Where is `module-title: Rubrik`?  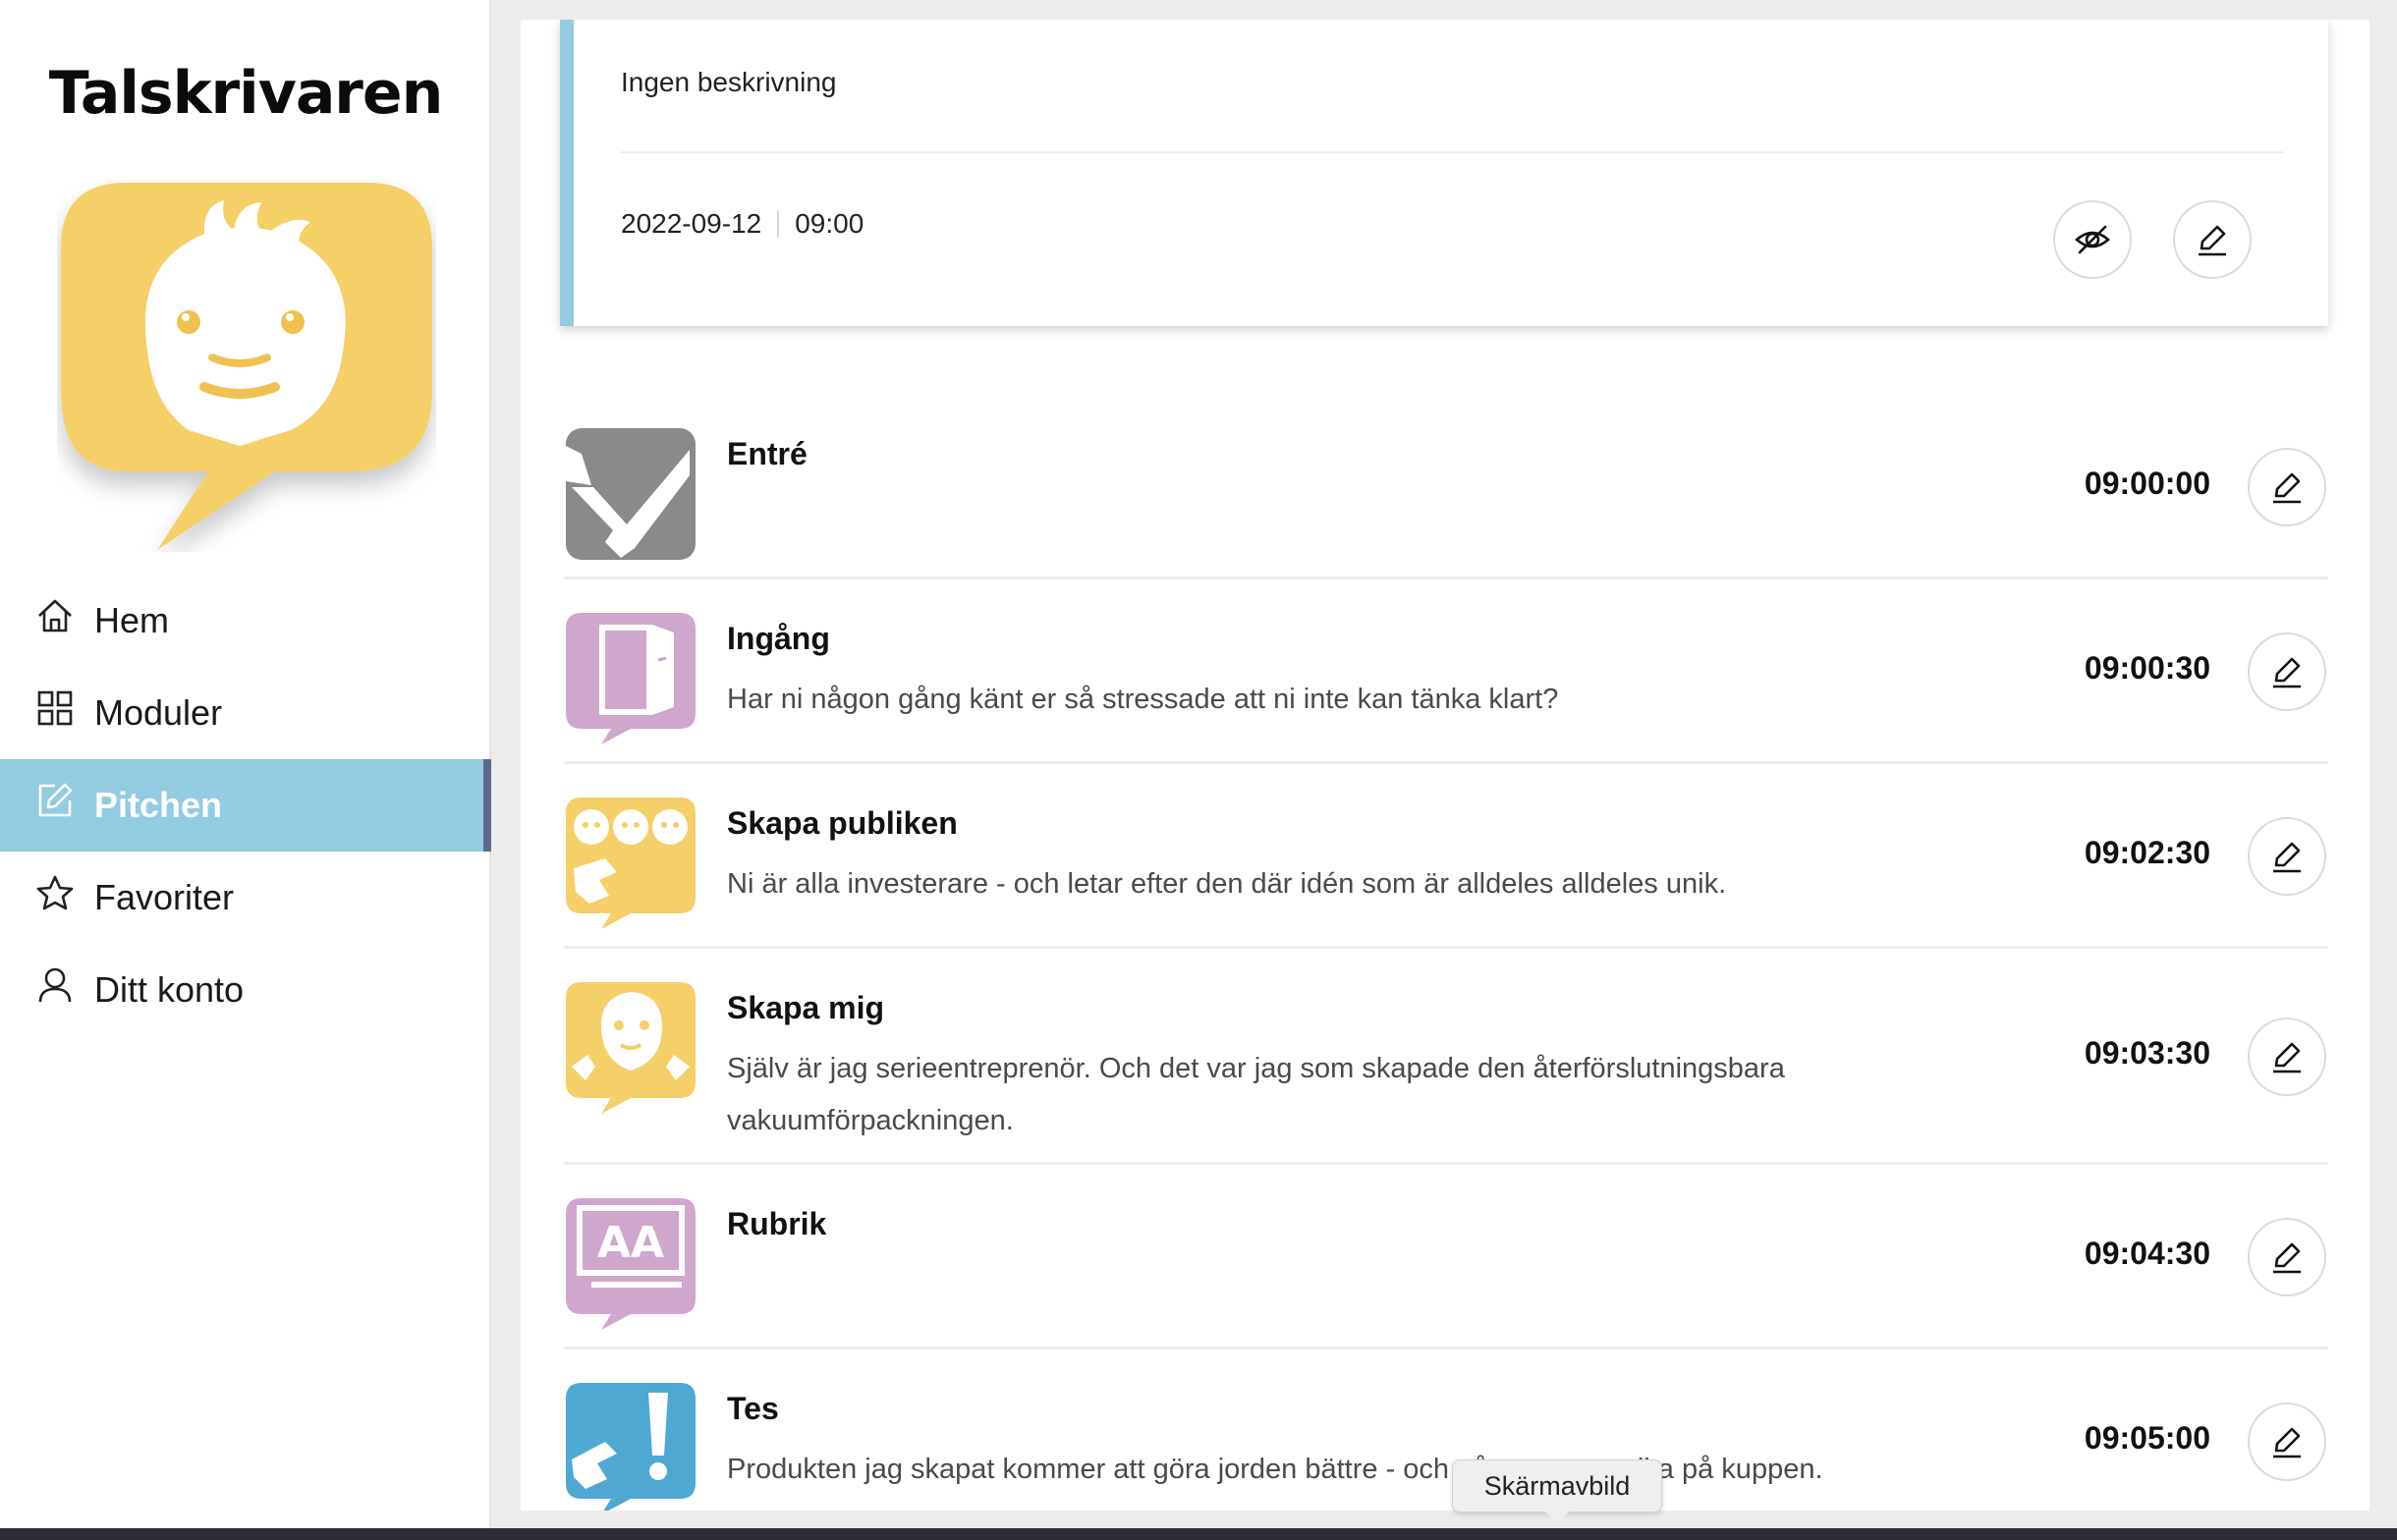 module-title: Rubrik is located at coordinates (777, 1223).